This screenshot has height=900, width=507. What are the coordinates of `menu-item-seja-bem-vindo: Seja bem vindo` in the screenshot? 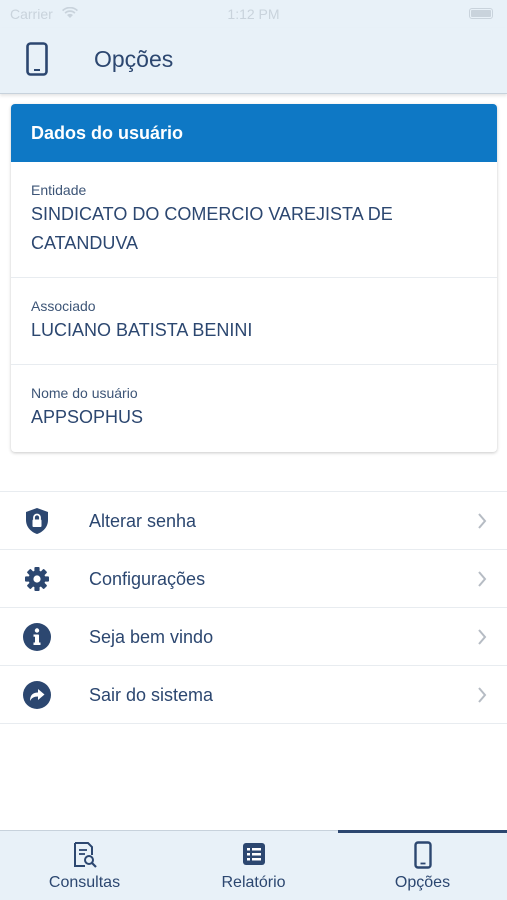 It's located at (253, 637).